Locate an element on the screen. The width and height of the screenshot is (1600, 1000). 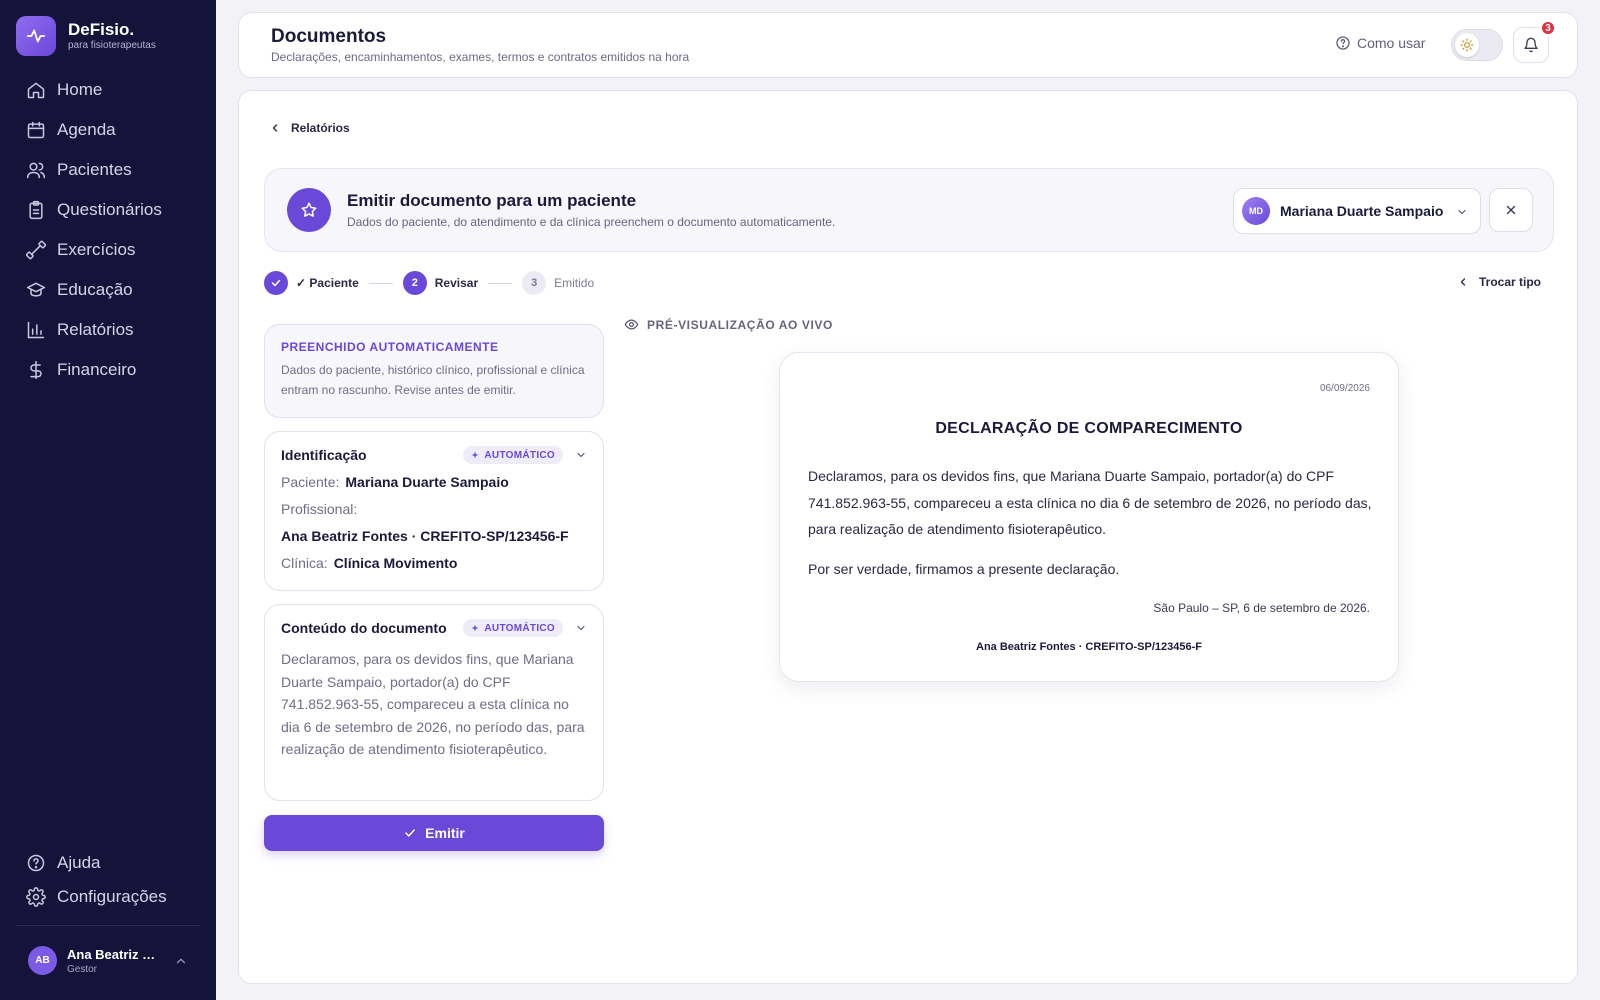
users-icon is located at coordinates (36, 170).